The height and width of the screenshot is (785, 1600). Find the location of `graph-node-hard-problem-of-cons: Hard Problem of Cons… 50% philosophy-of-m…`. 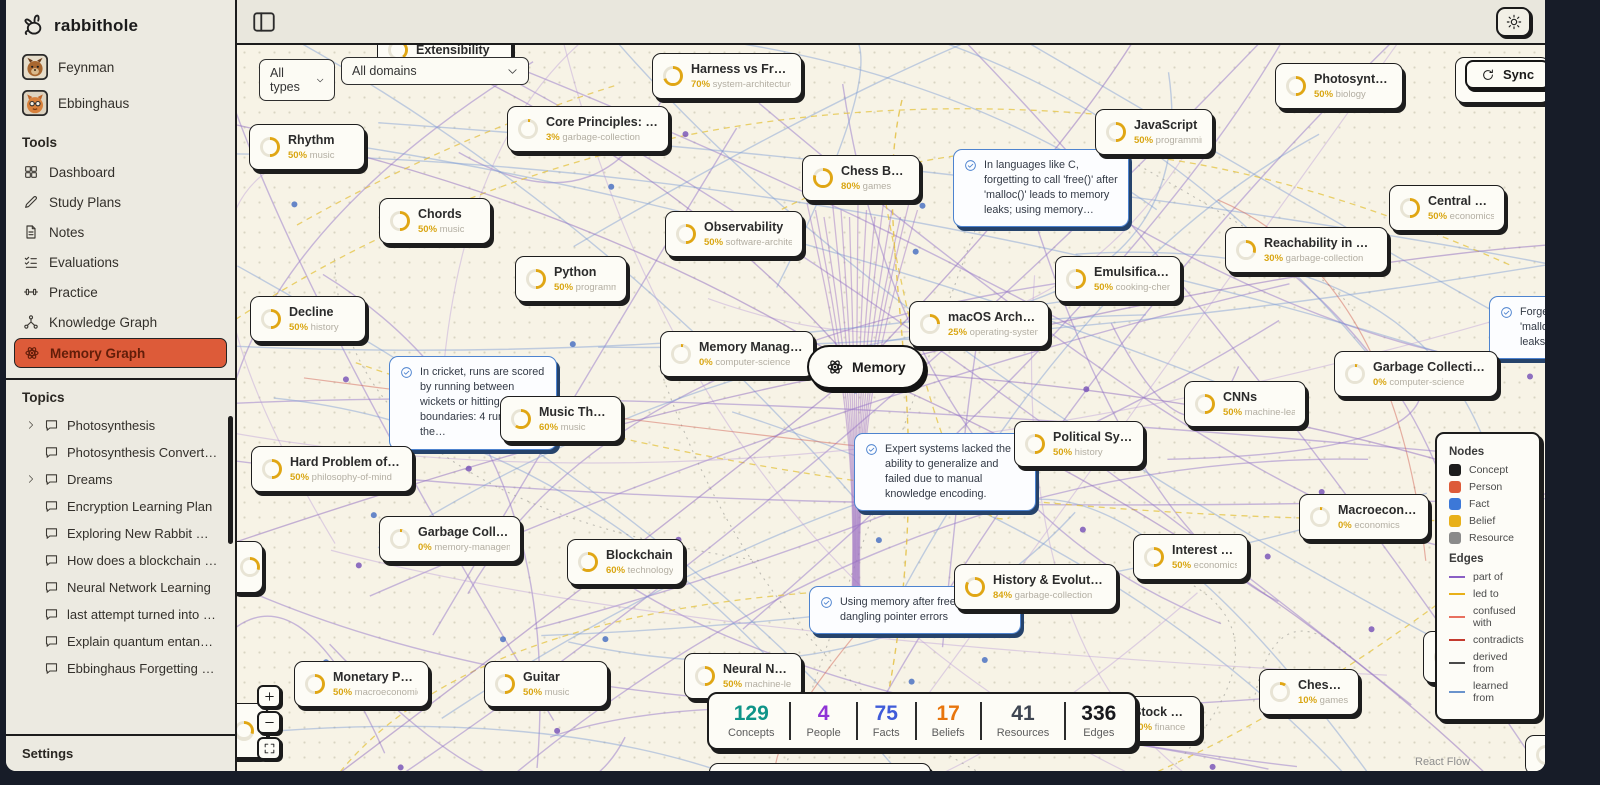

graph-node-hard-problem-of-cons: Hard Problem of Cons… 50% philosophy-of-m… is located at coordinates (332, 469).